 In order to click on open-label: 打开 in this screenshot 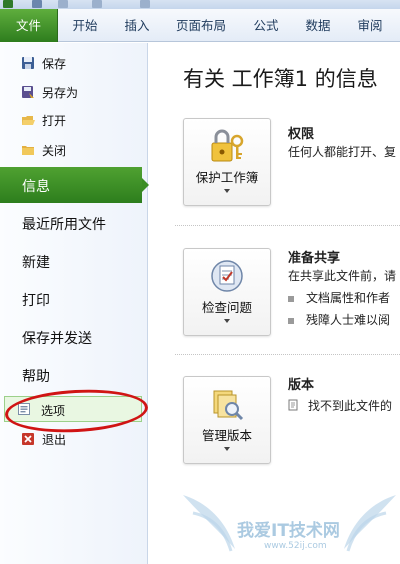, I will do `click(54, 121)`.